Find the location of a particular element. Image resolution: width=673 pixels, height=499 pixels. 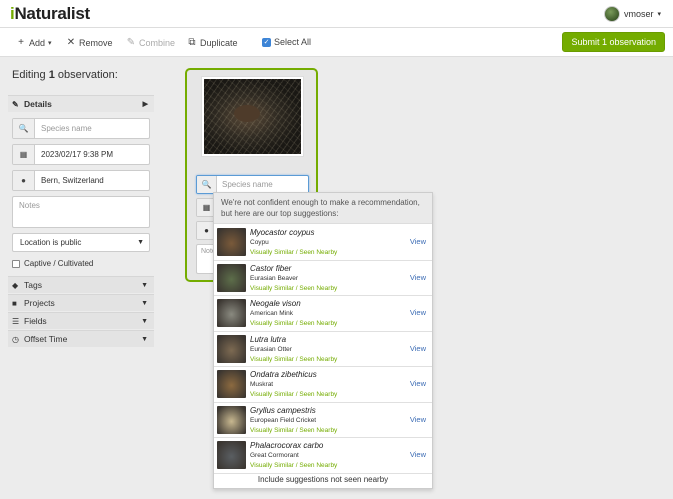

fields-section: ☰ Fields ▼ is located at coordinates (81, 320).